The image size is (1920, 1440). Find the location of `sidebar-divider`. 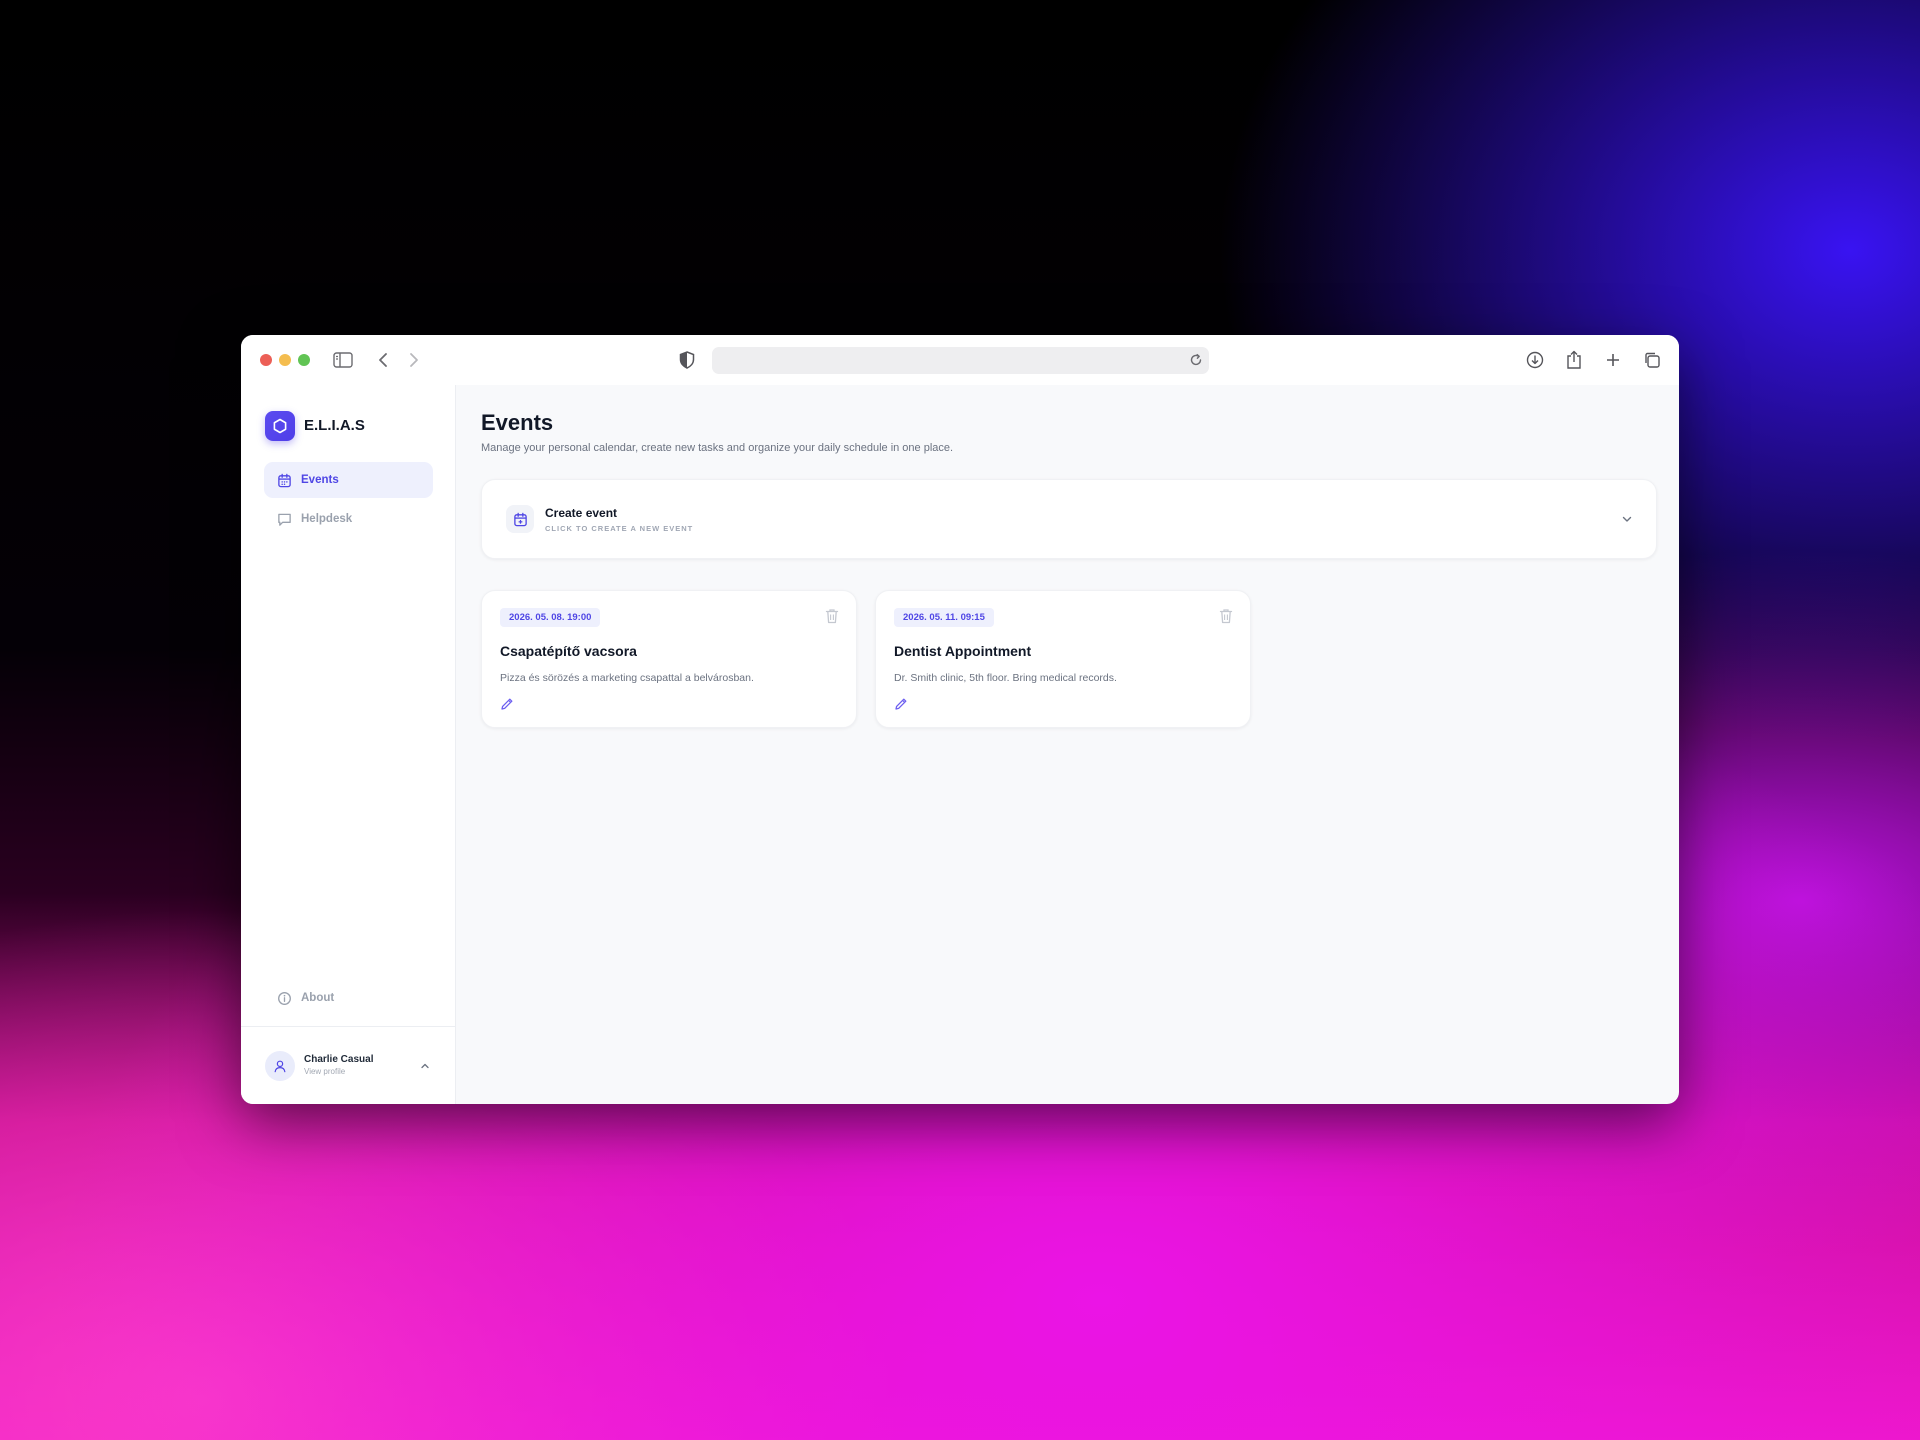

sidebar-divider is located at coordinates (348, 1026).